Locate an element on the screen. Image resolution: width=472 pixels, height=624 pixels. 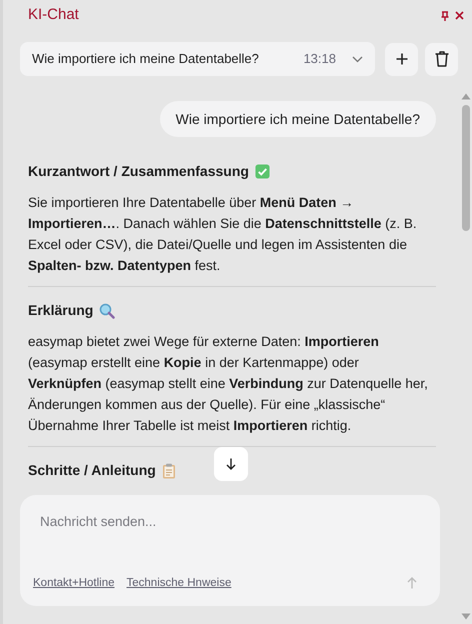
section-heading: Erklärung is located at coordinates (61, 310).